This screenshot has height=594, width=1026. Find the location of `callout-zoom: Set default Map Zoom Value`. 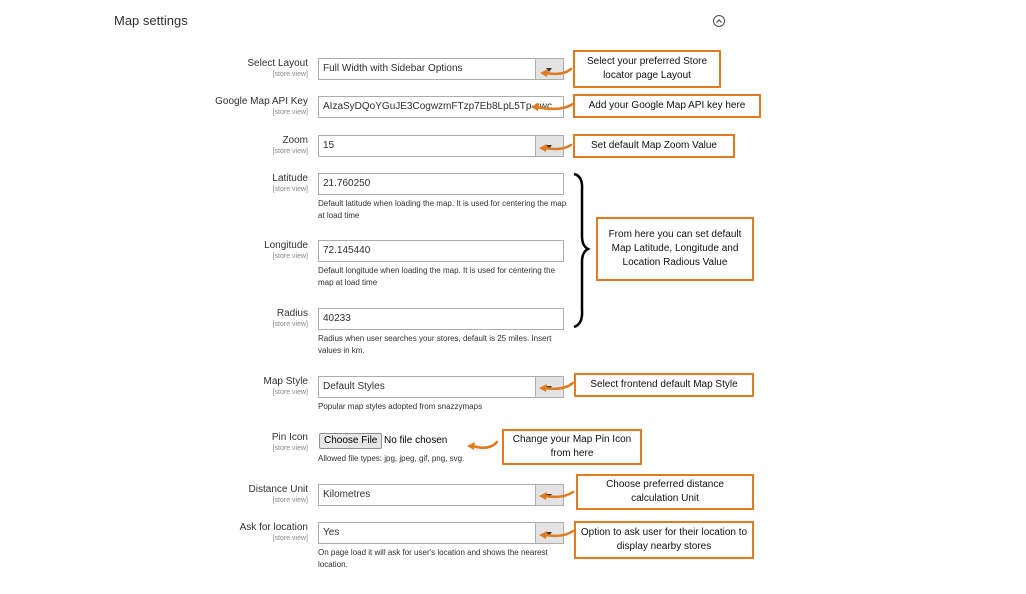

callout-zoom: Set default Map Zoom Value is located at coordinates (654, 146).